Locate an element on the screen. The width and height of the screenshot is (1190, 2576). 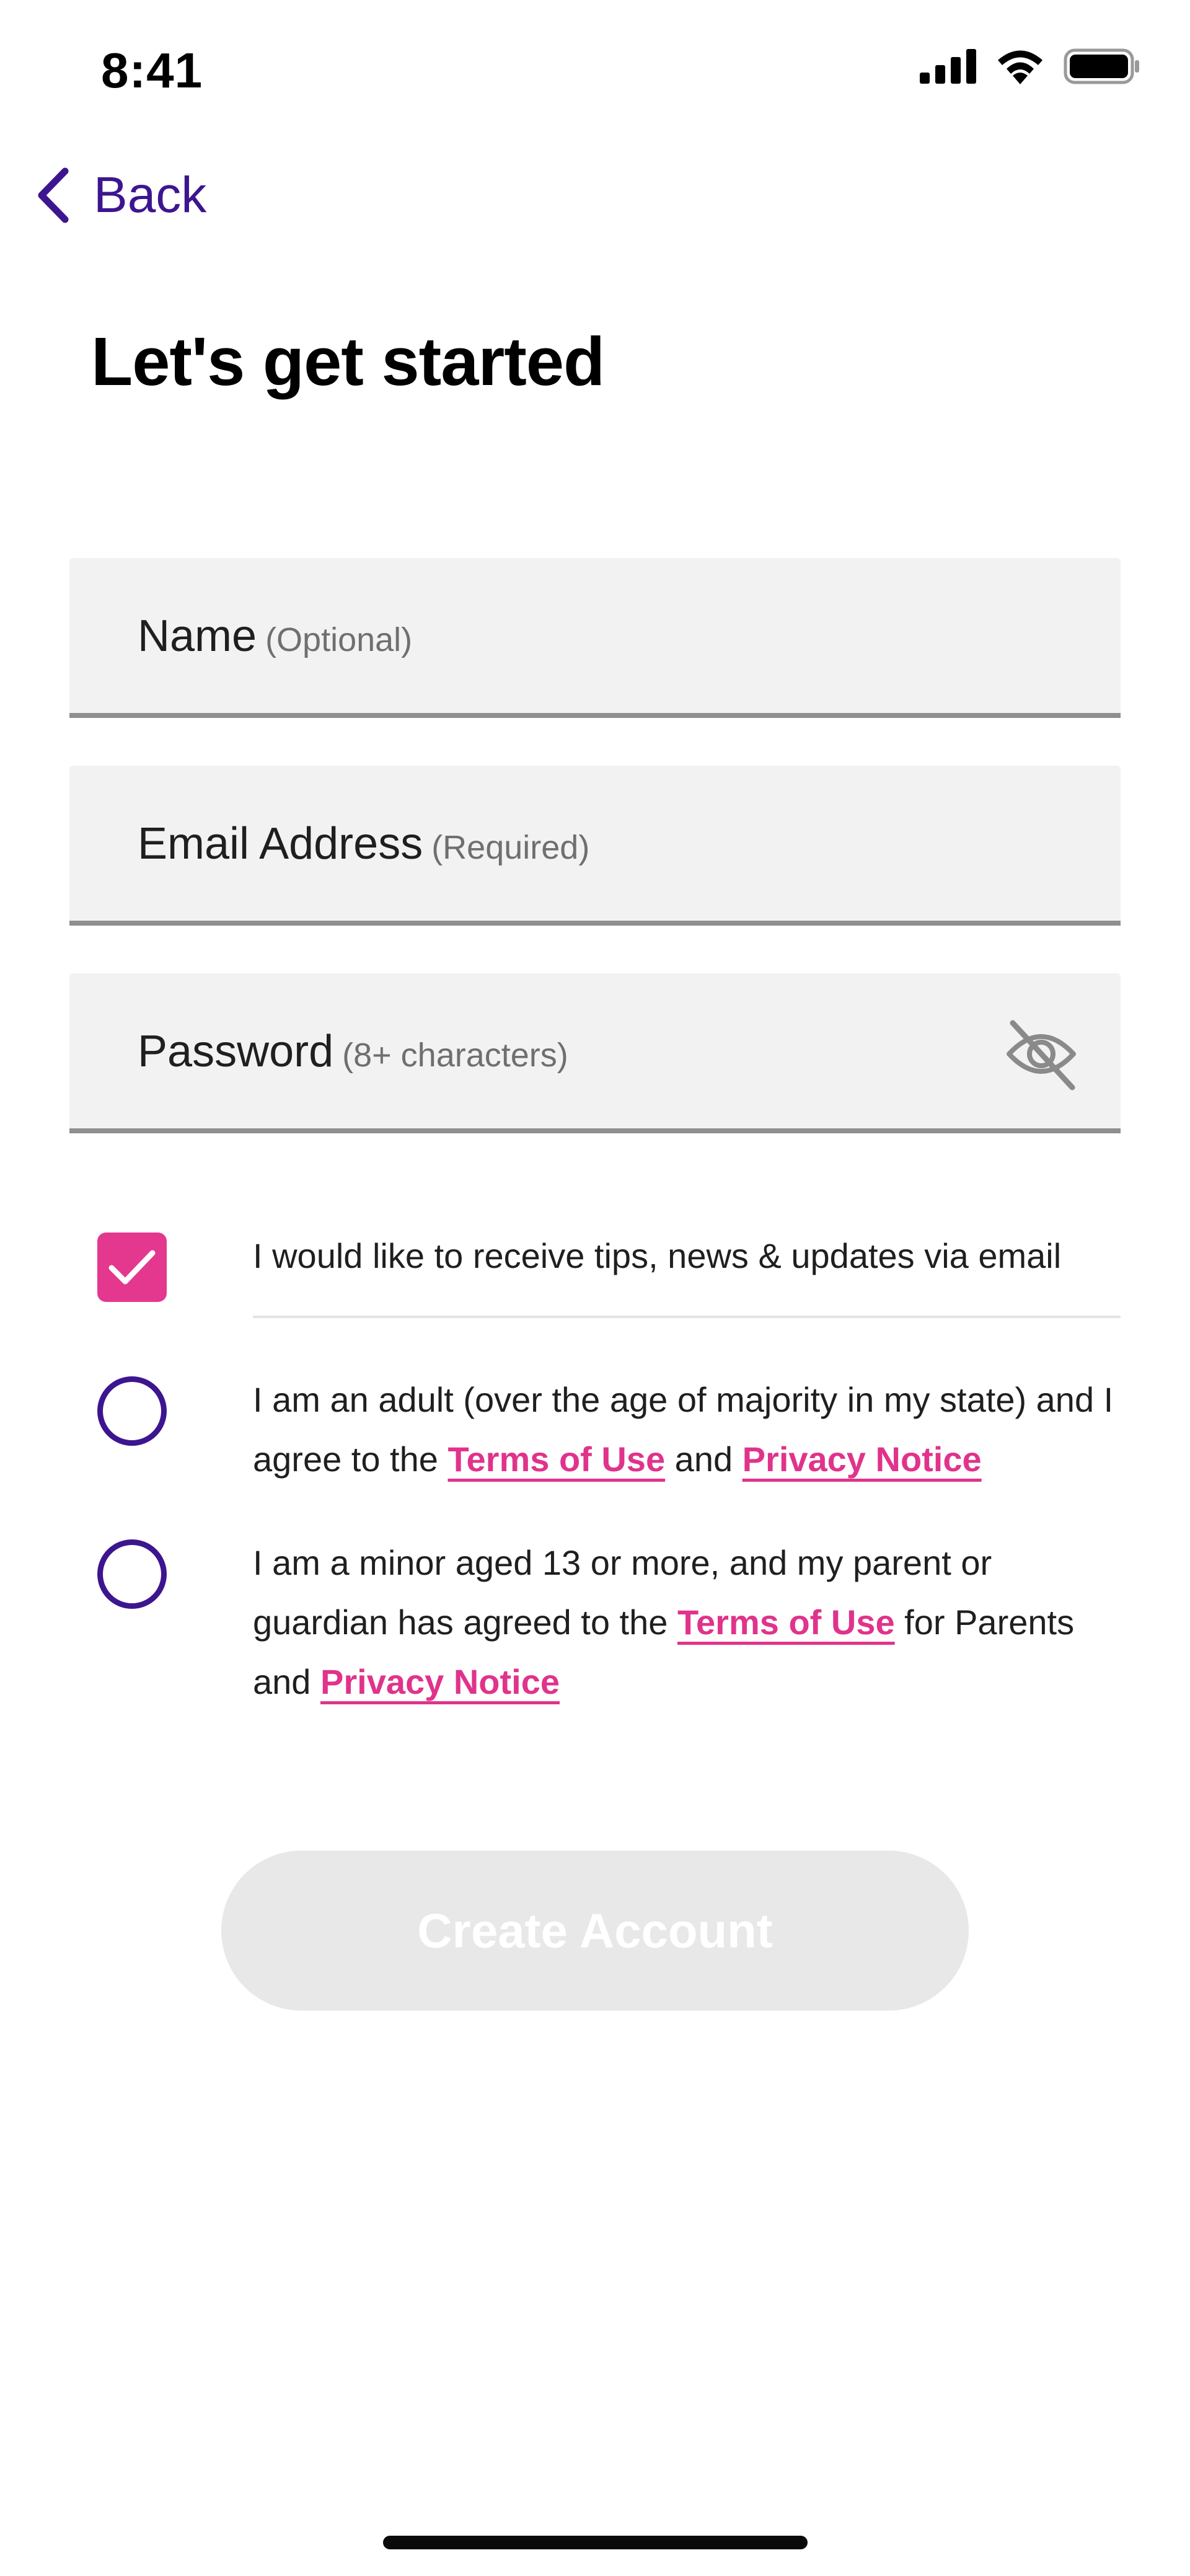
page-title: Let's get started is located at coordinates (348, 362).